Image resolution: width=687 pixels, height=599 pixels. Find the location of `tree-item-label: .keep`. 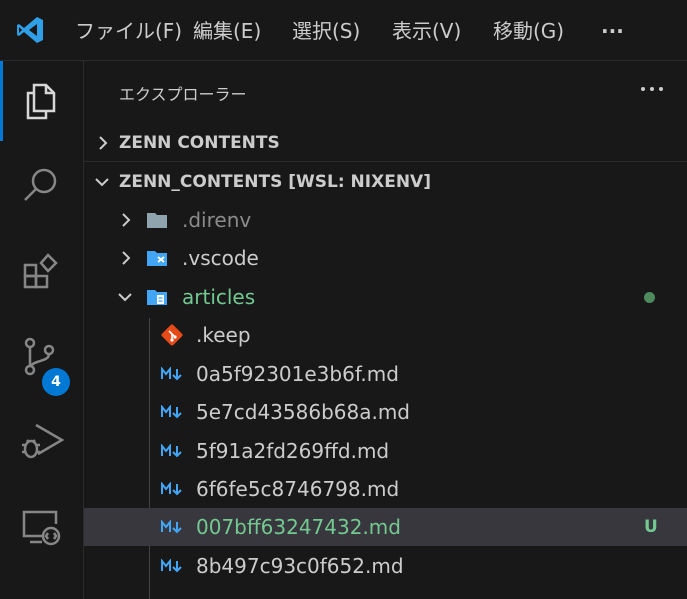

tree-item-label: .keep is located at coordinates (223, 335).